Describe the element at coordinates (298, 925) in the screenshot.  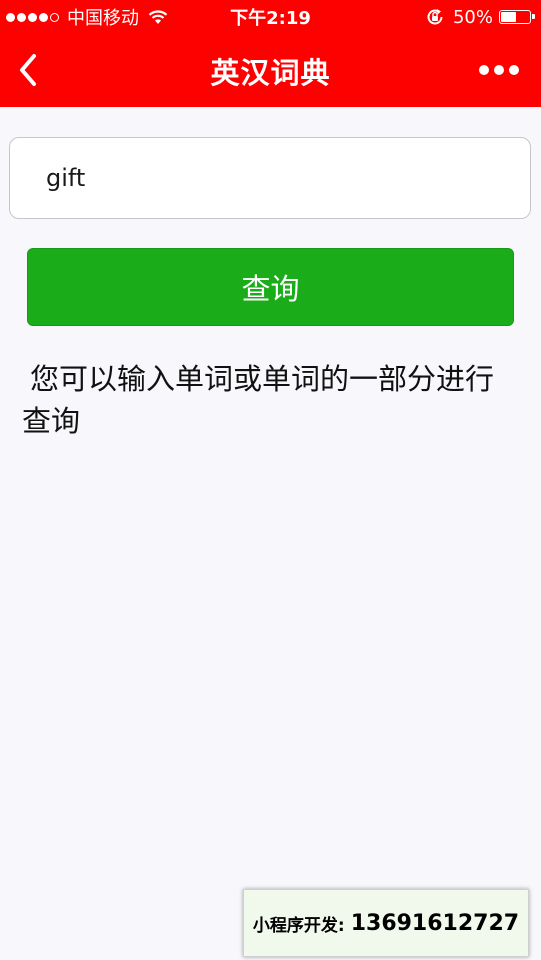
I see `promo-label: 小程序开发:` at that location.